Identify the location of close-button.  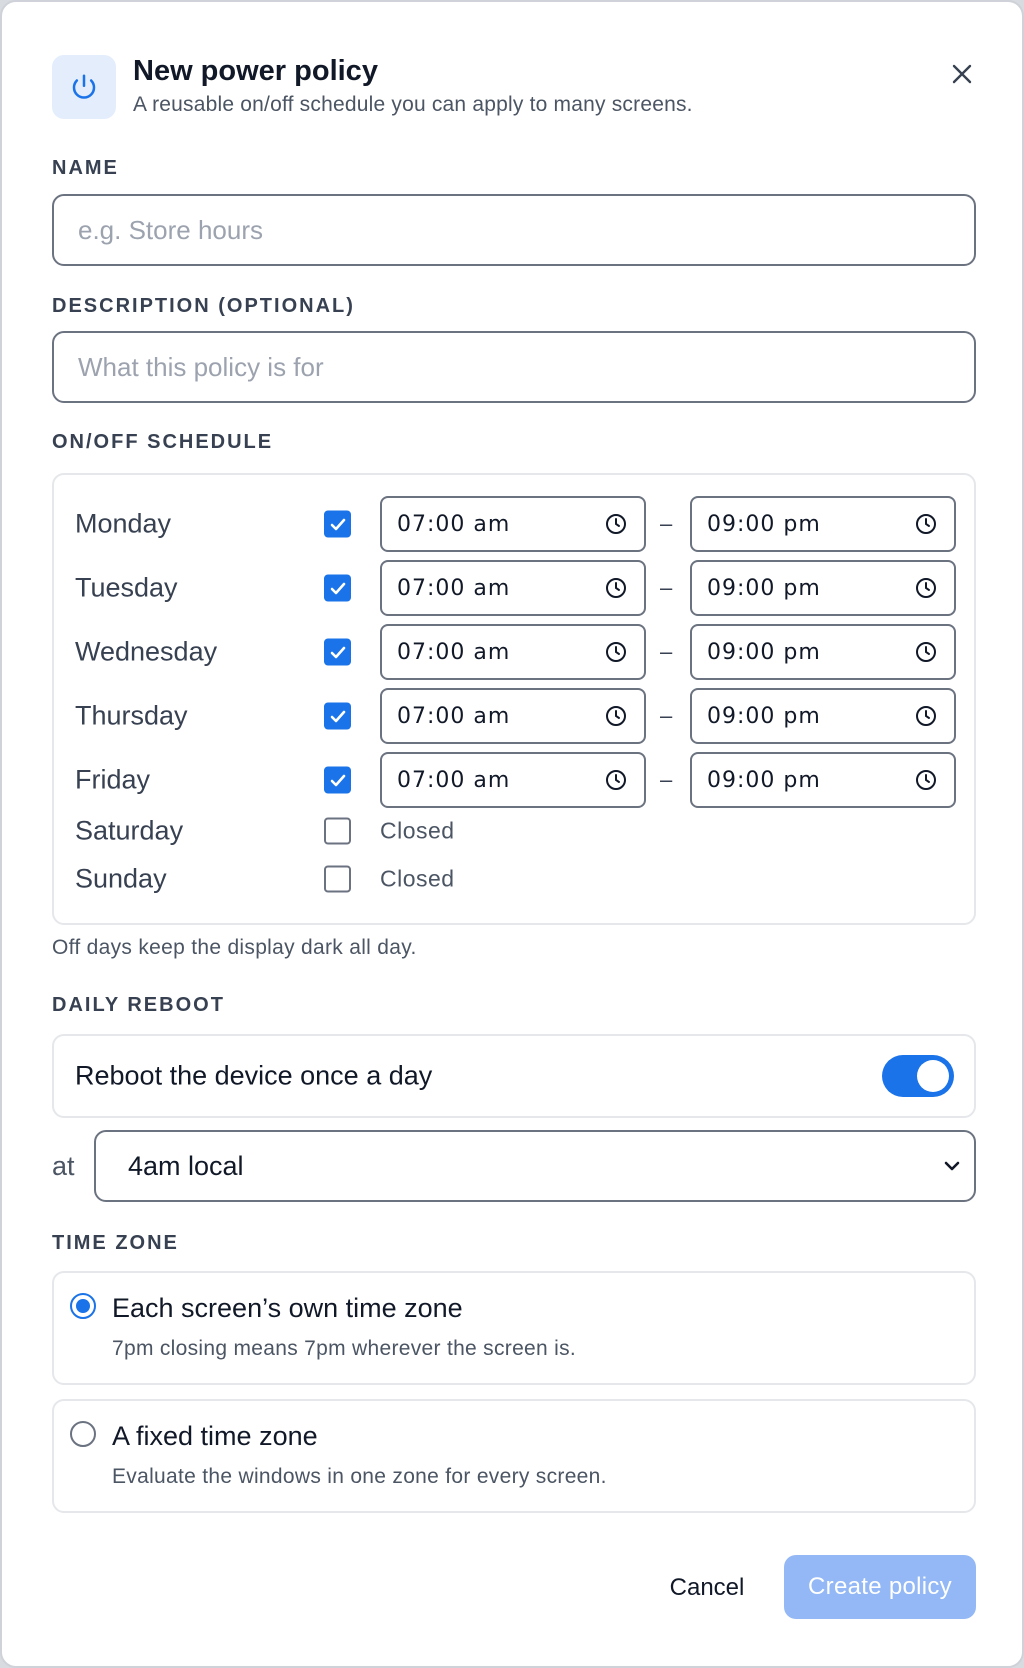
(962, 74).